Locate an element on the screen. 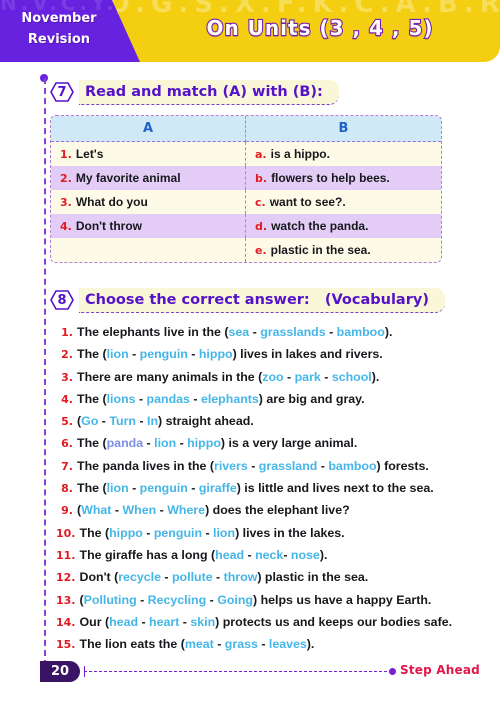  question-text: (Go - Turn - In) straight ahead. is located at coordinates (165, 421).